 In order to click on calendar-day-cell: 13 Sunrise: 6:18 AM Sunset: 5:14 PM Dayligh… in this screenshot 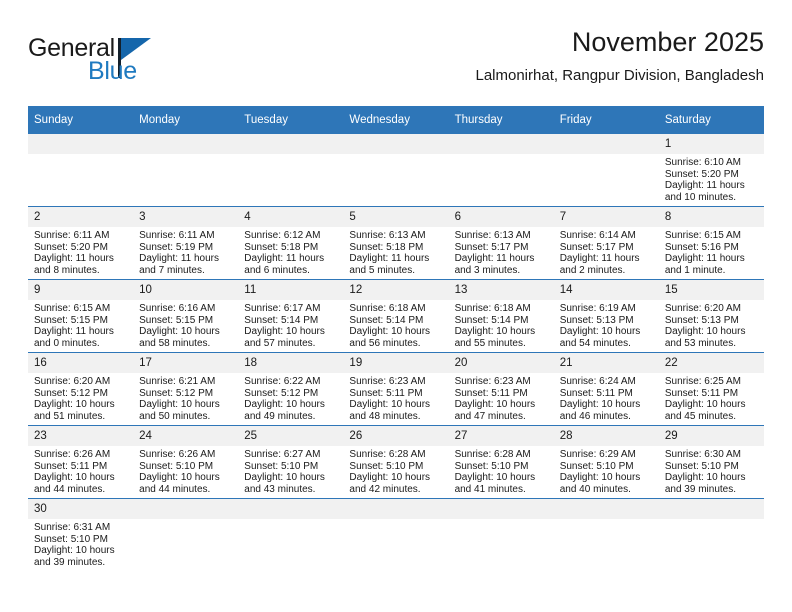, I will do `click(501, 316)`.